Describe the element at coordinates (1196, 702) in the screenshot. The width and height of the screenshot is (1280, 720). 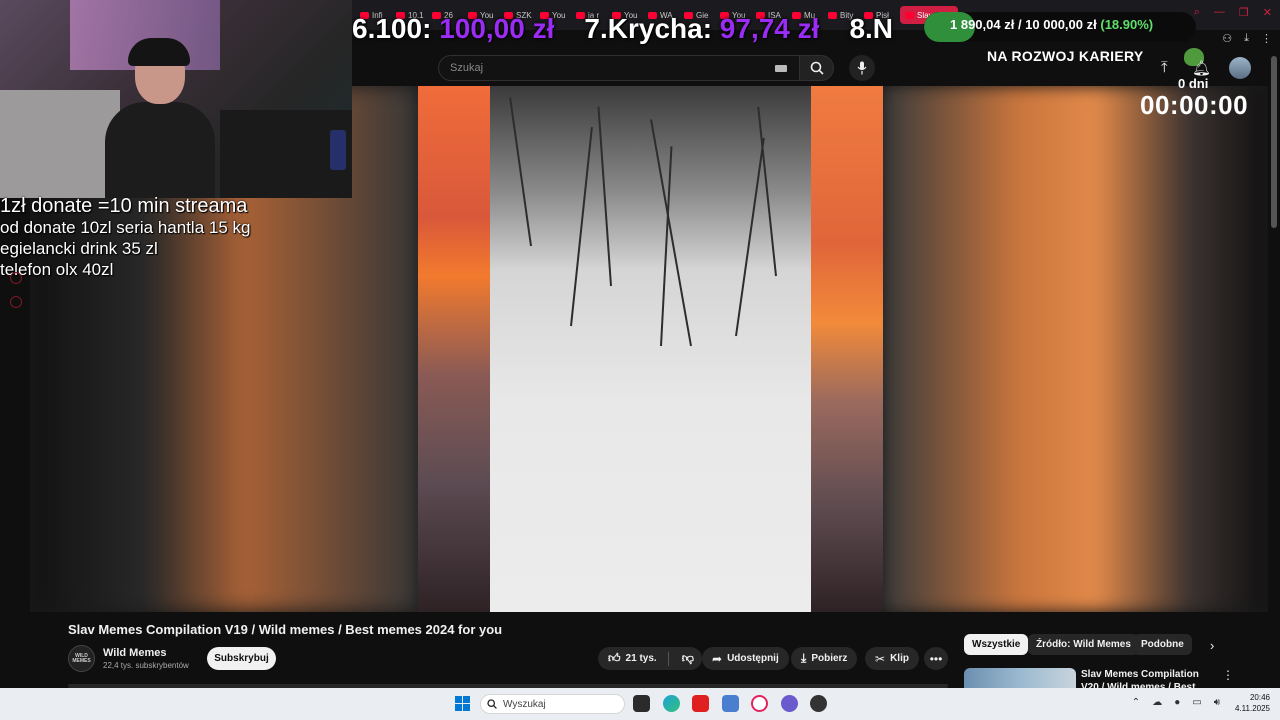
I see `network-icon: ▭` at that location.